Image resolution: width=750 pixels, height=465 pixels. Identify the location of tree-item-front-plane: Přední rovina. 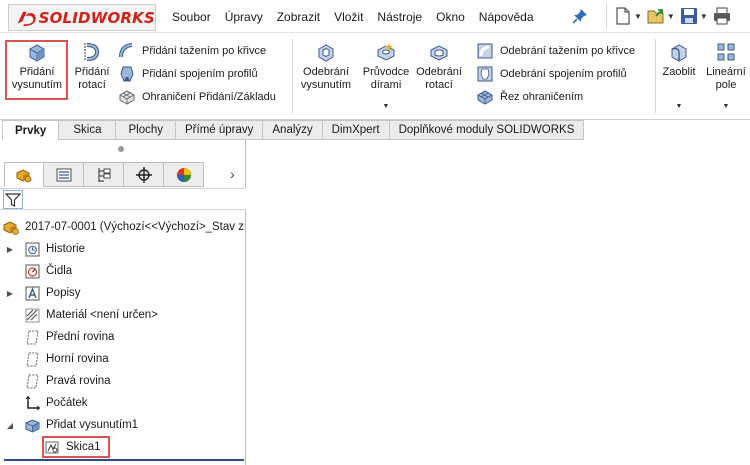
(123, 337).